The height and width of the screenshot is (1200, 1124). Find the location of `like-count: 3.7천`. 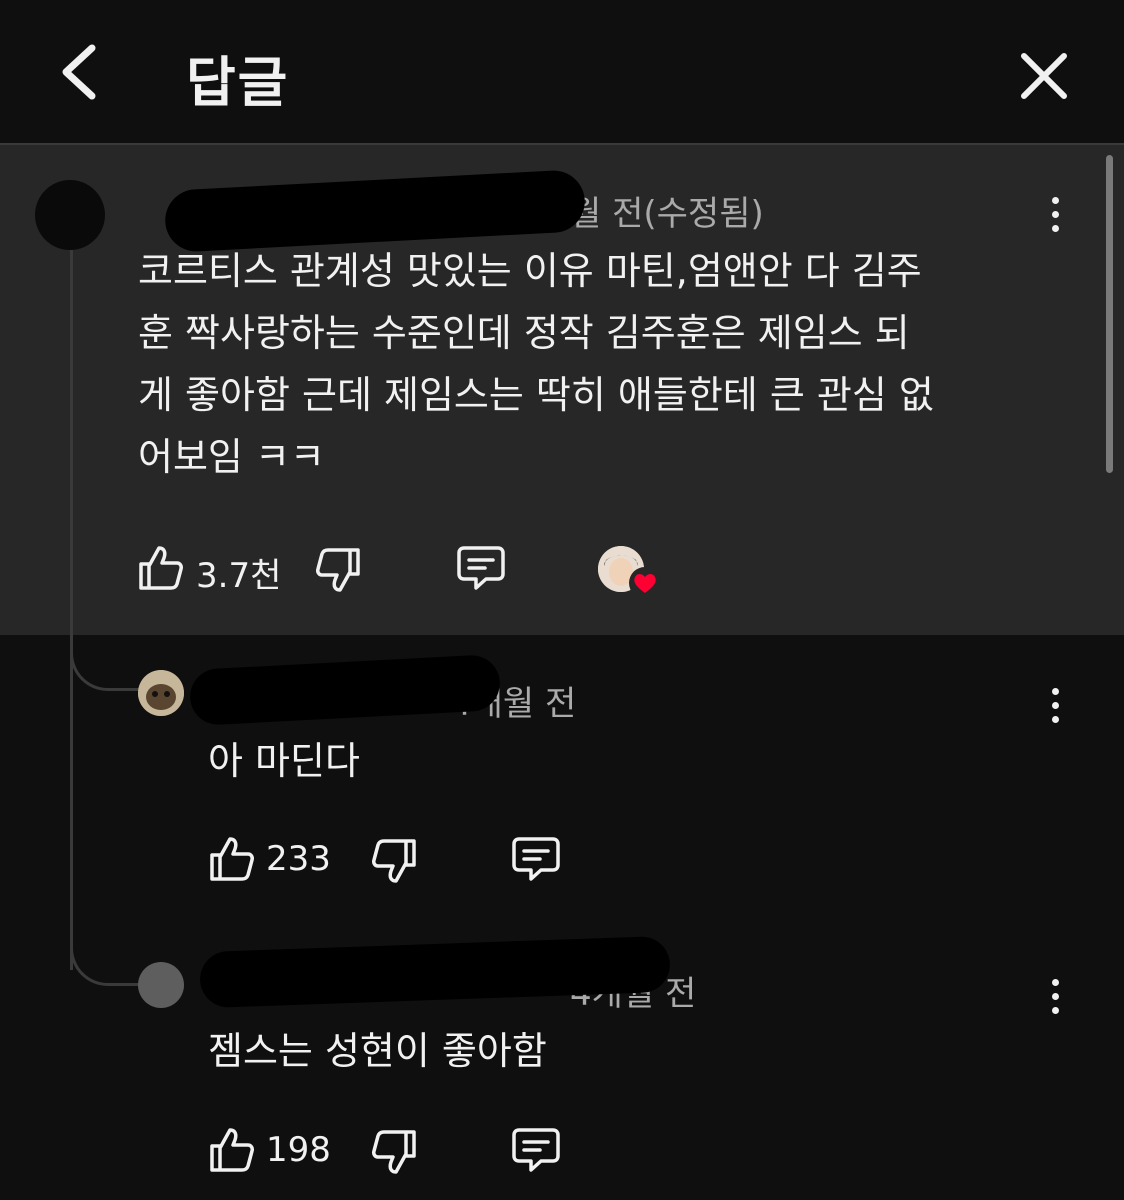

like-count: 3.7천 is located at coordinates (239, 576).